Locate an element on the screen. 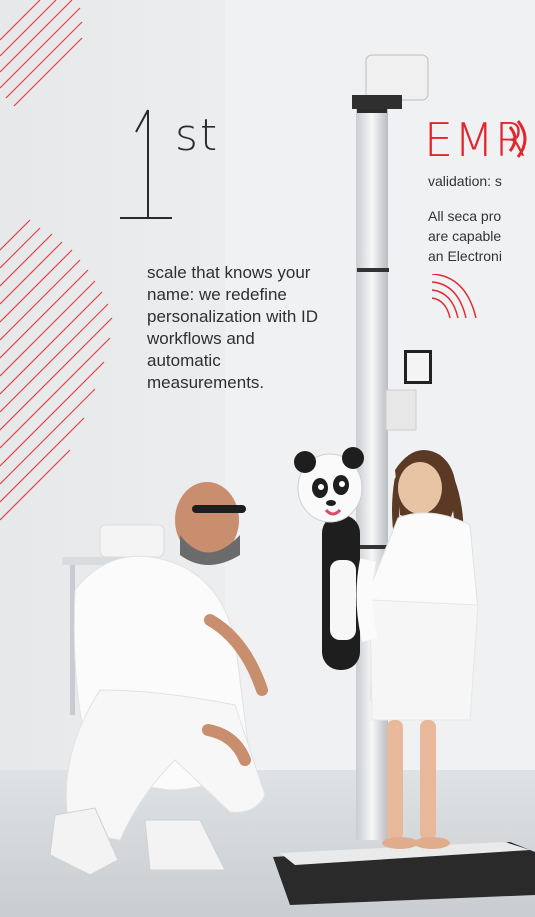  ordinal-numeral-one is located at coordinates (146, 164).